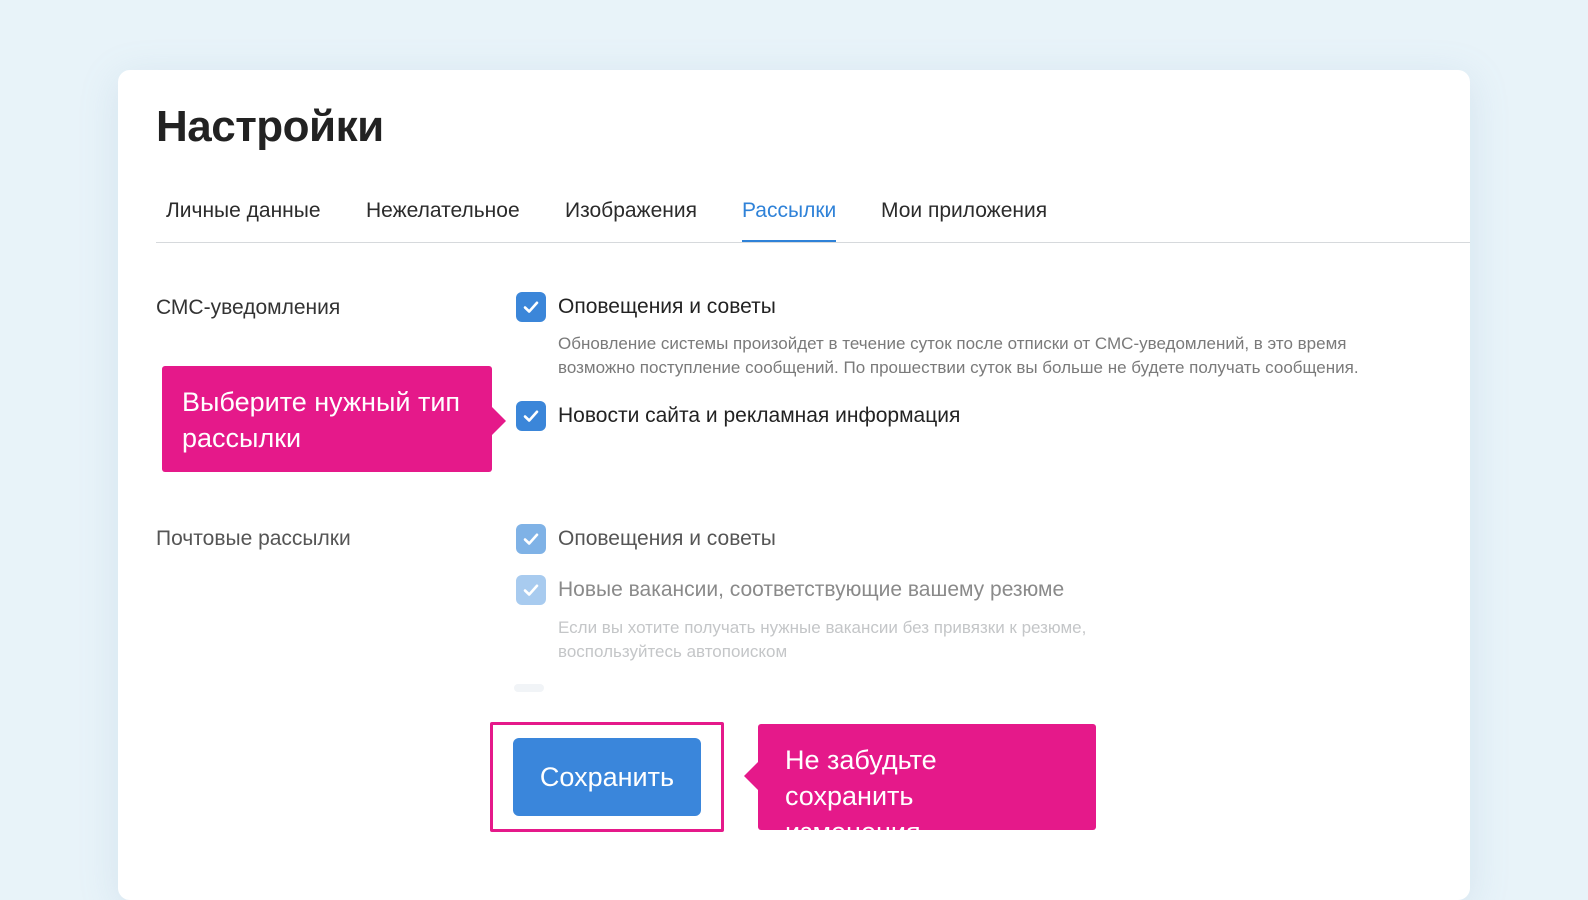 The height and width of the screenshot is (900, 1588). What do you see at coordinates (853, 832) in the screenshot?
I see `callout-save-line-2: изменения` at bounding box center [853, 832].